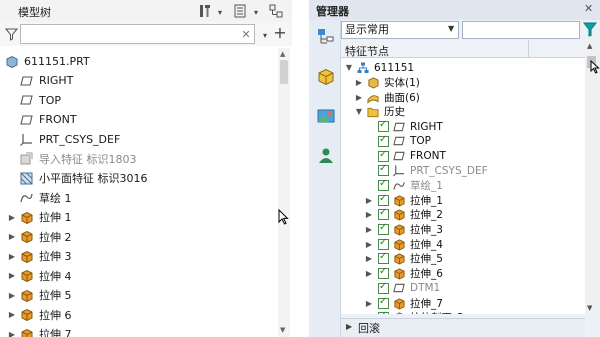 This screenshot has height=337, width=600. I want to click on feature-node-row: ▶ 拉伸_5, so click(403, 258).